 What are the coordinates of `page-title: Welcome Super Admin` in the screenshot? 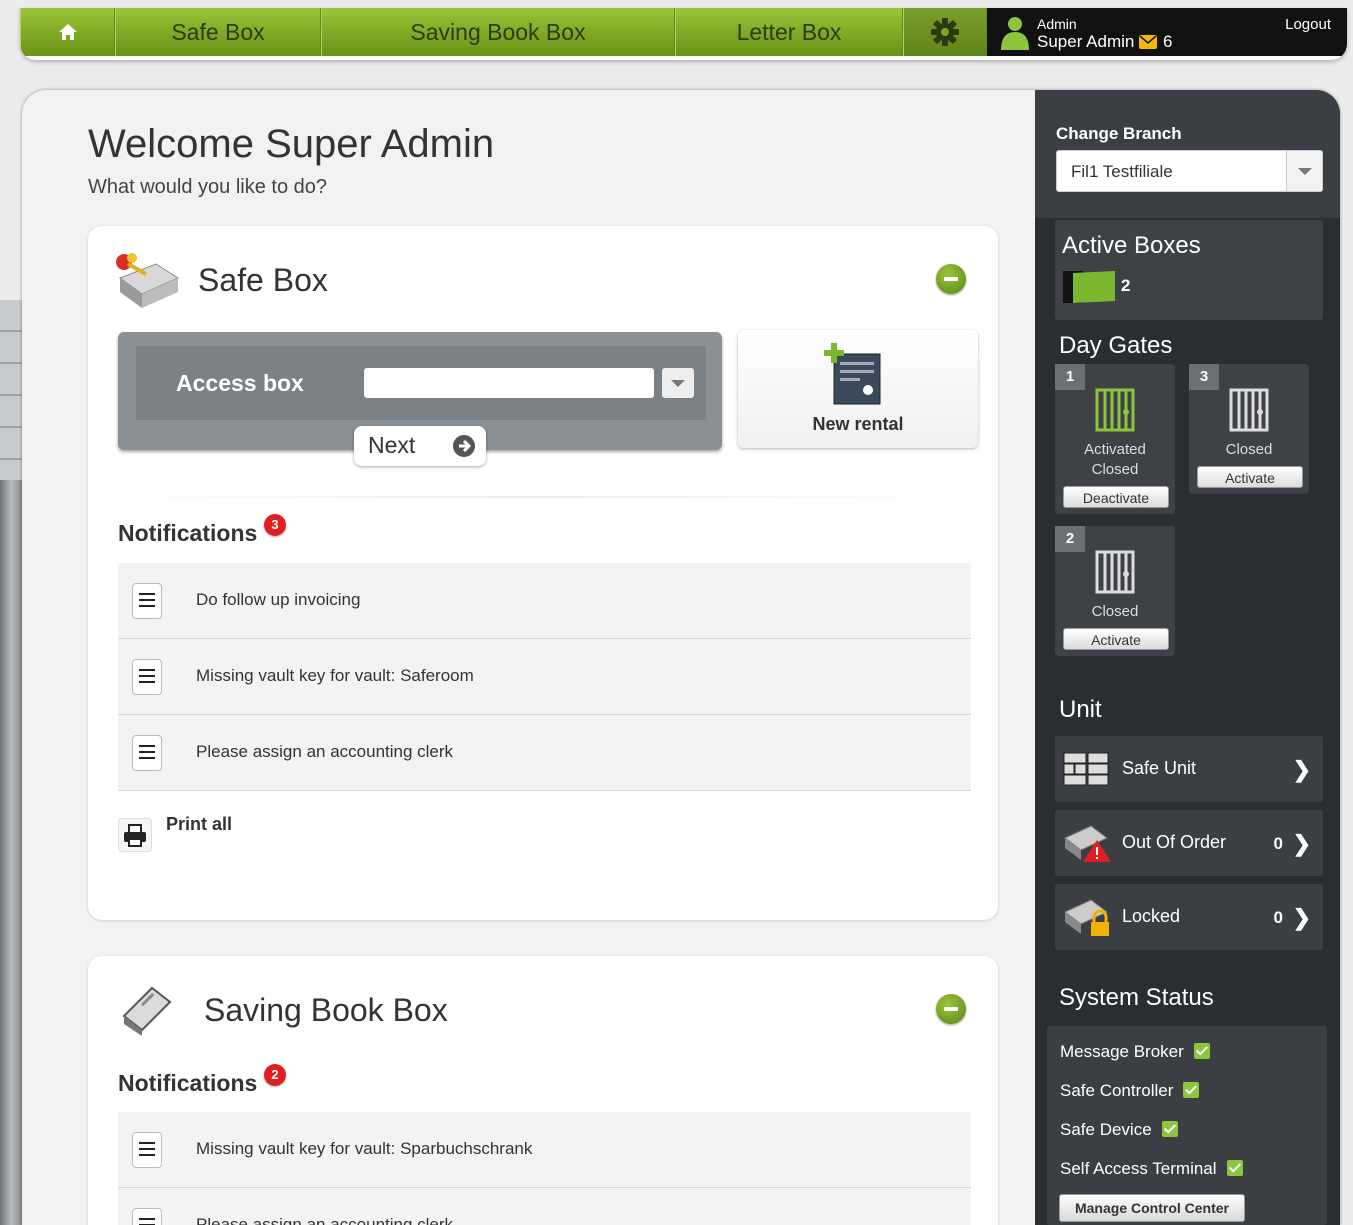 It's located at (291, 144).